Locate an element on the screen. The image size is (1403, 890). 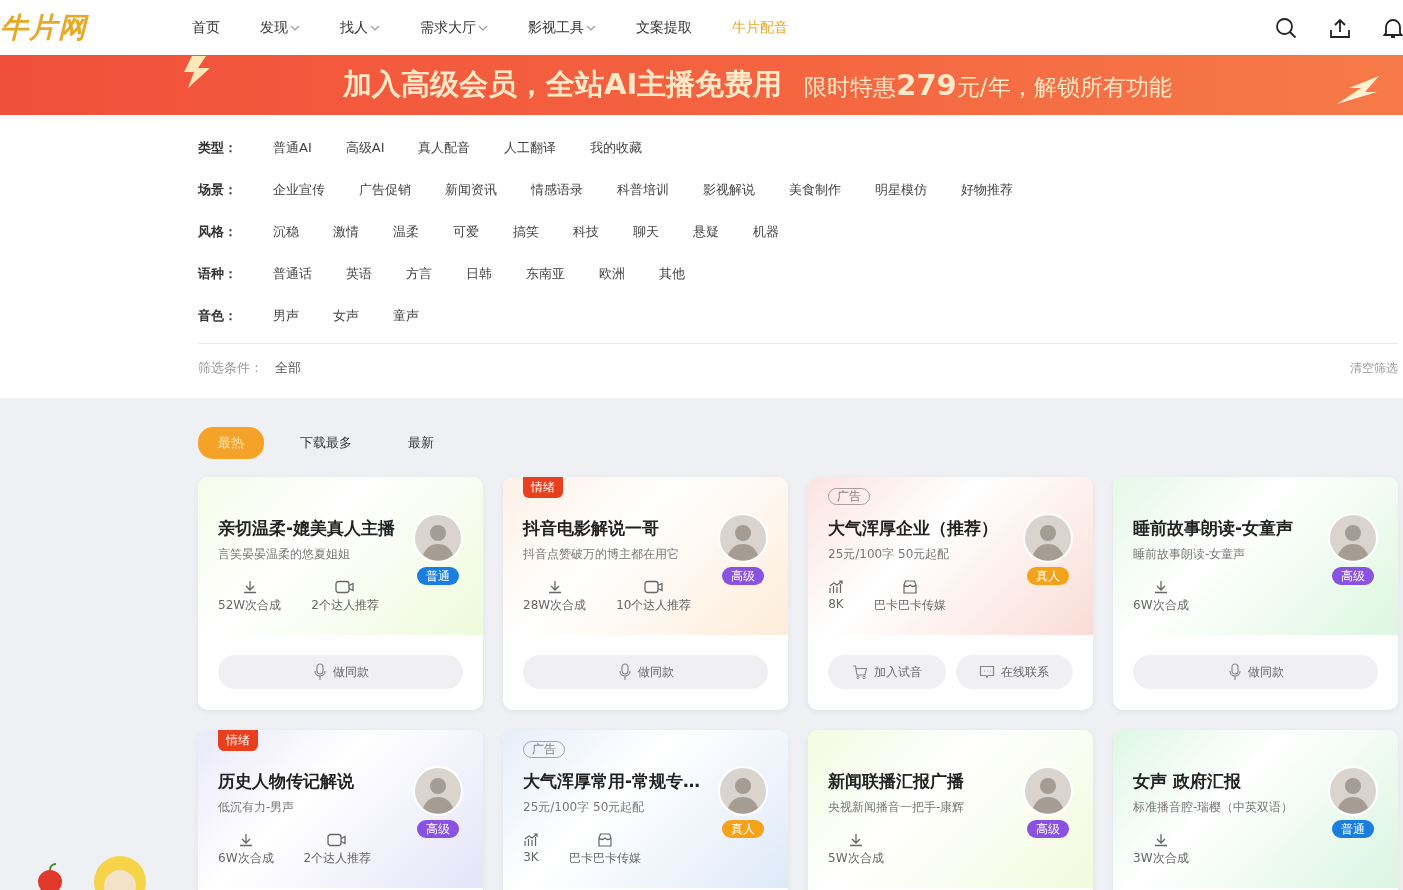
filter-option: 温柔 is located at coordinates (406, 232).